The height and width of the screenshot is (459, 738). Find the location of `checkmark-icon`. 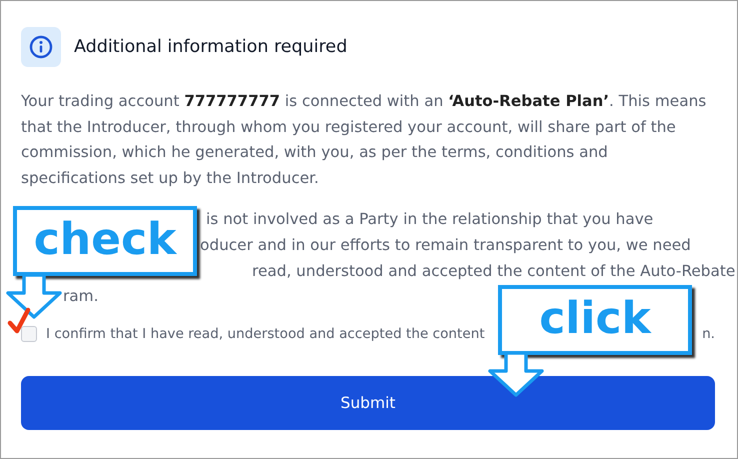

checkmark-icon is located at coordinates (19, 321).